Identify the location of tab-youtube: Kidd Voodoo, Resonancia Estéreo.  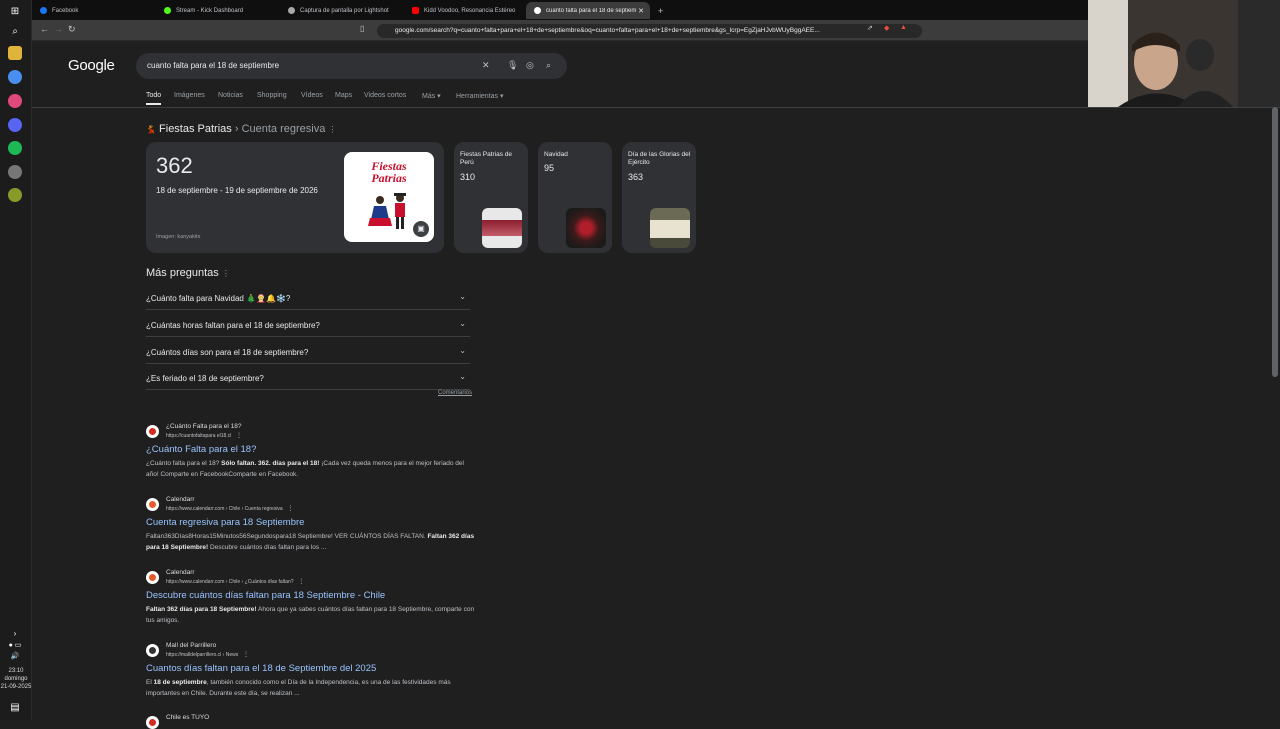
(464, 10).